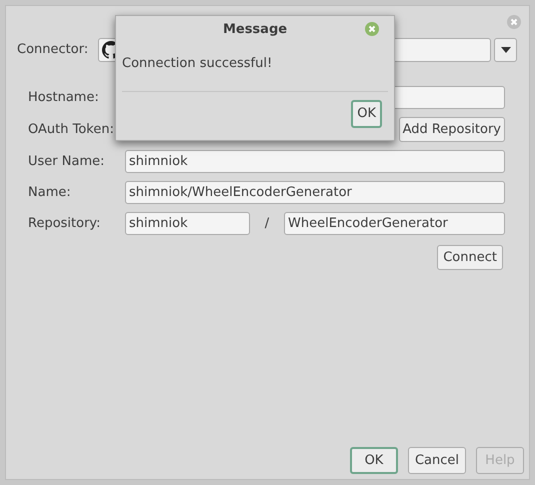 This screenshot has height=485, width=535. Describe the element at coordinates (67, 161) in the screenshot. I see `field-label: User Name:` at that location.